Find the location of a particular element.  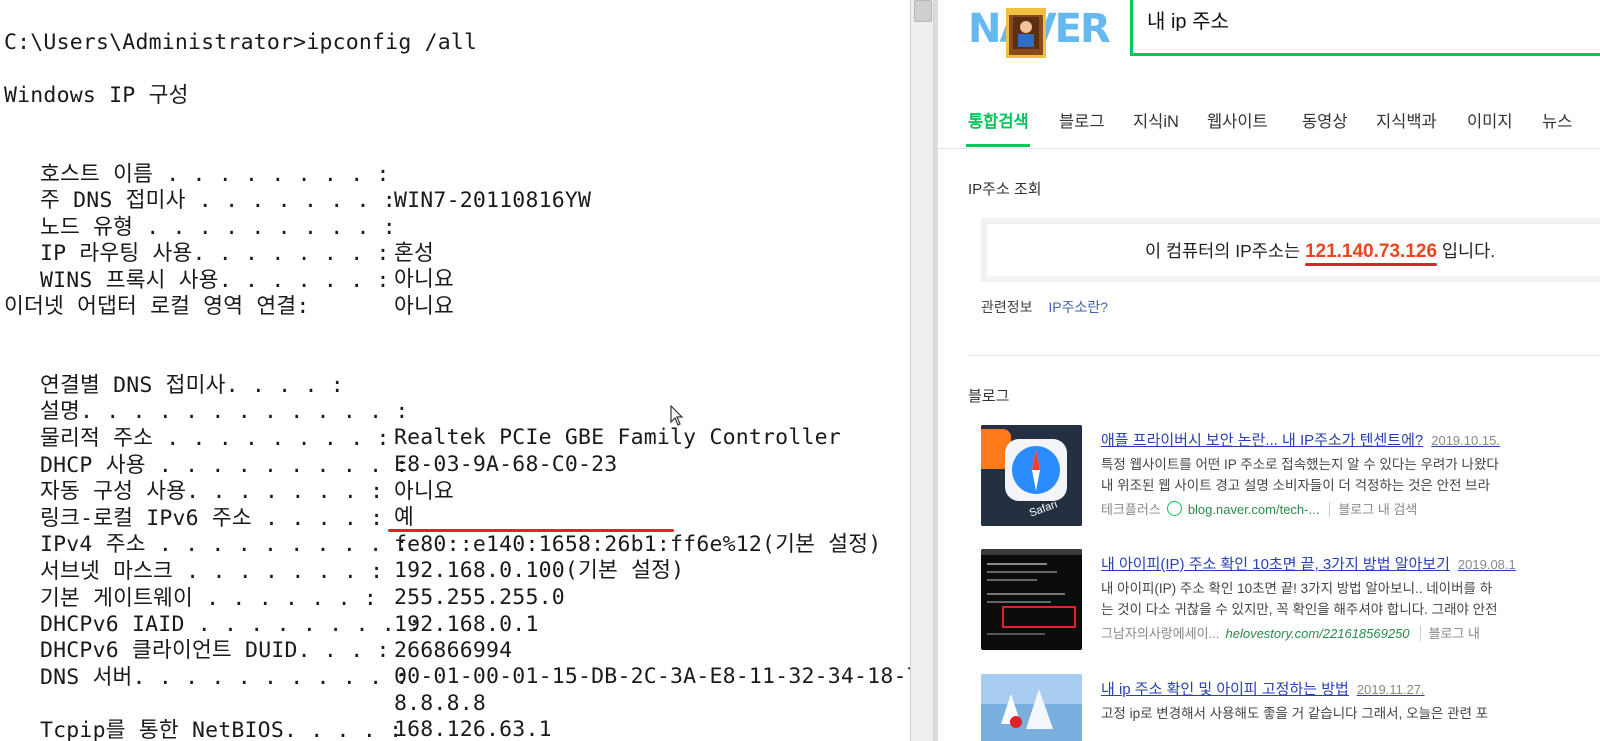

console-row: IP 라우팅 사용. . . . . . . : 아니요 is located at coordinates (454, 253).